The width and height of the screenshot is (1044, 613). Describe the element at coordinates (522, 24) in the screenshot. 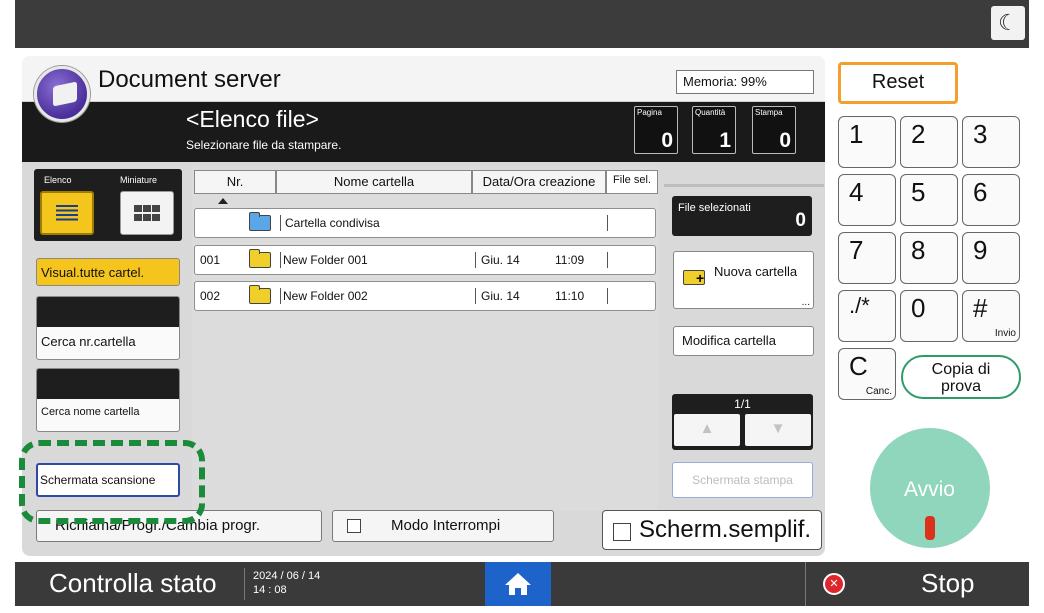

I see `top-strip: ☾` at that location.